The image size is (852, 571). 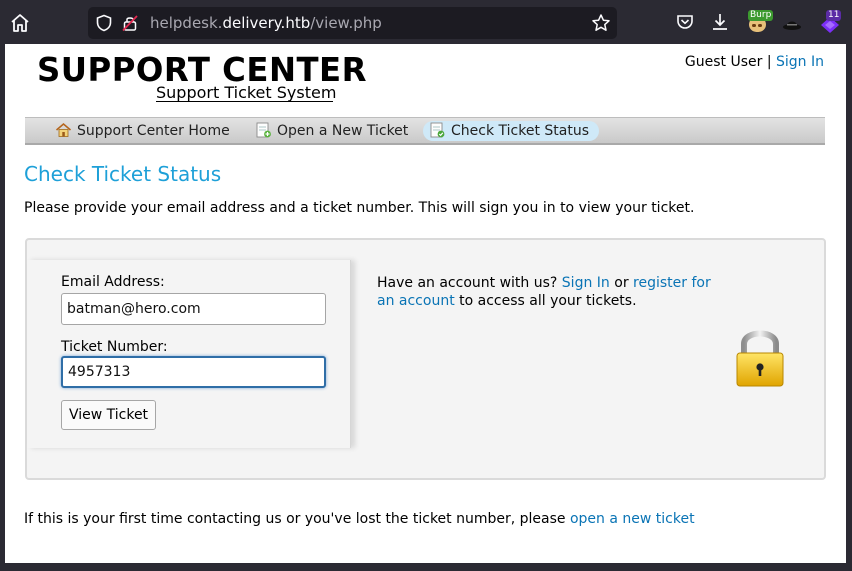 I want to click on account-suffix: to access all your tickets., so click(x=548, y=301).